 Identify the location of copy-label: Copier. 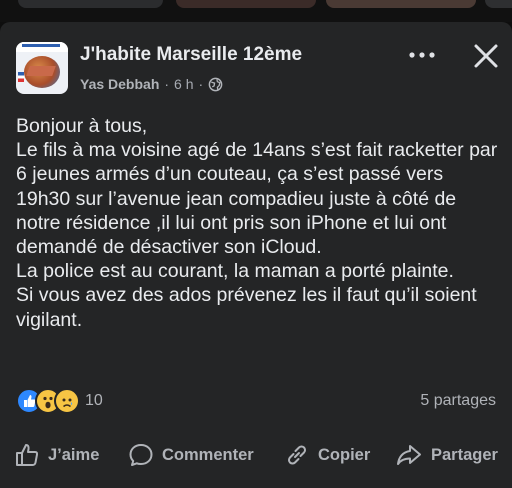
(344, 454).